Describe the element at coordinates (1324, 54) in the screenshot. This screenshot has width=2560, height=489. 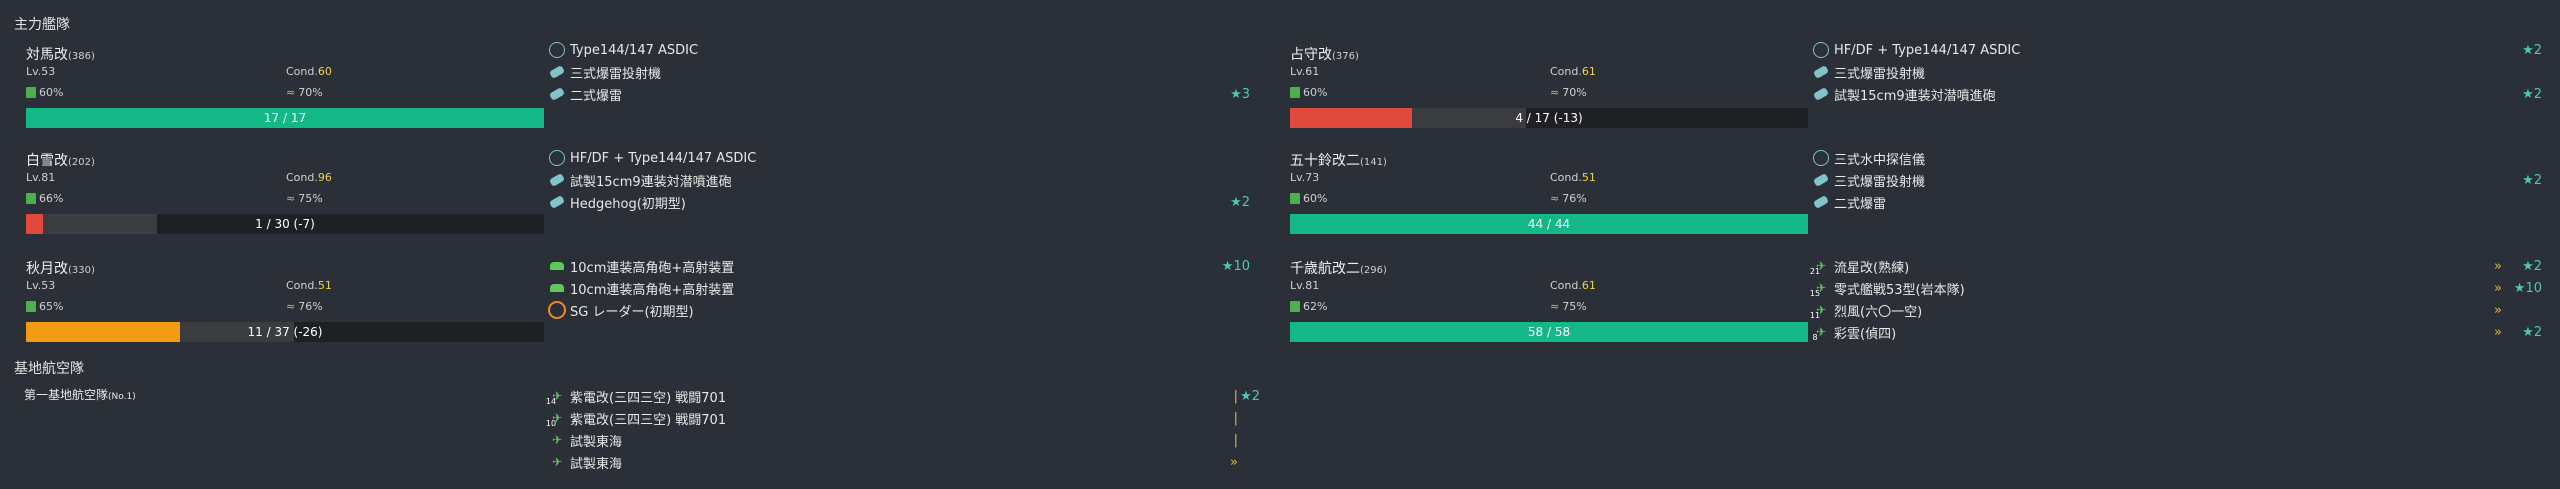
I see `ship-name: 占守改(376)` at that location.